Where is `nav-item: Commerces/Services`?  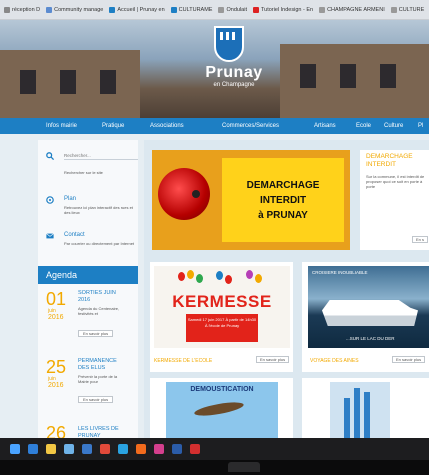
nav-item: Commerces/Services is located at coordinates (250, 126).